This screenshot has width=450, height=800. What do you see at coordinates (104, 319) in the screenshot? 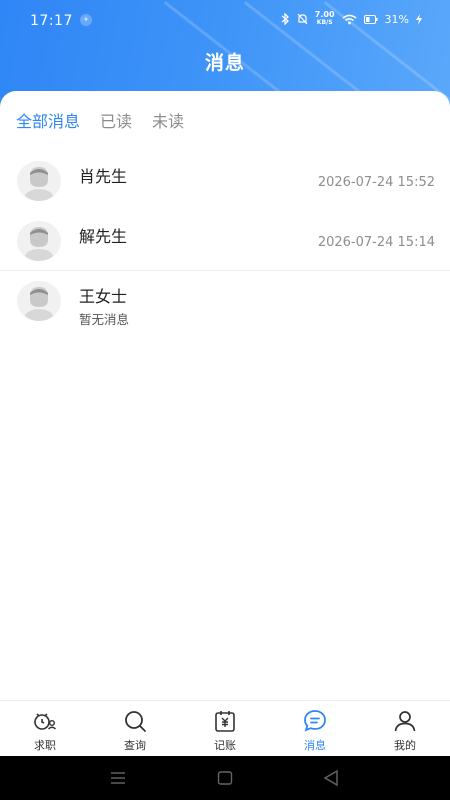
I see `message-preview: 暂无消息` at bounding box center [104, 319].